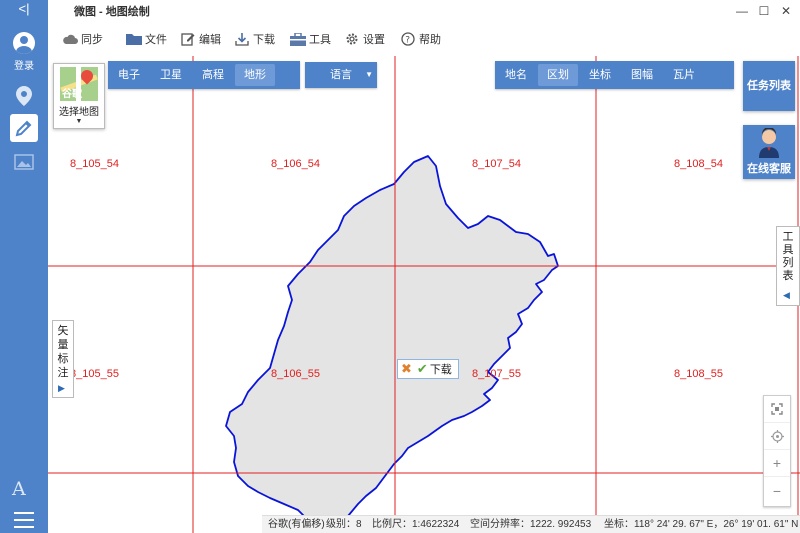 This screenshot has height=533, width=800. I want to click on sync-button: 同步, so click(82, 39).